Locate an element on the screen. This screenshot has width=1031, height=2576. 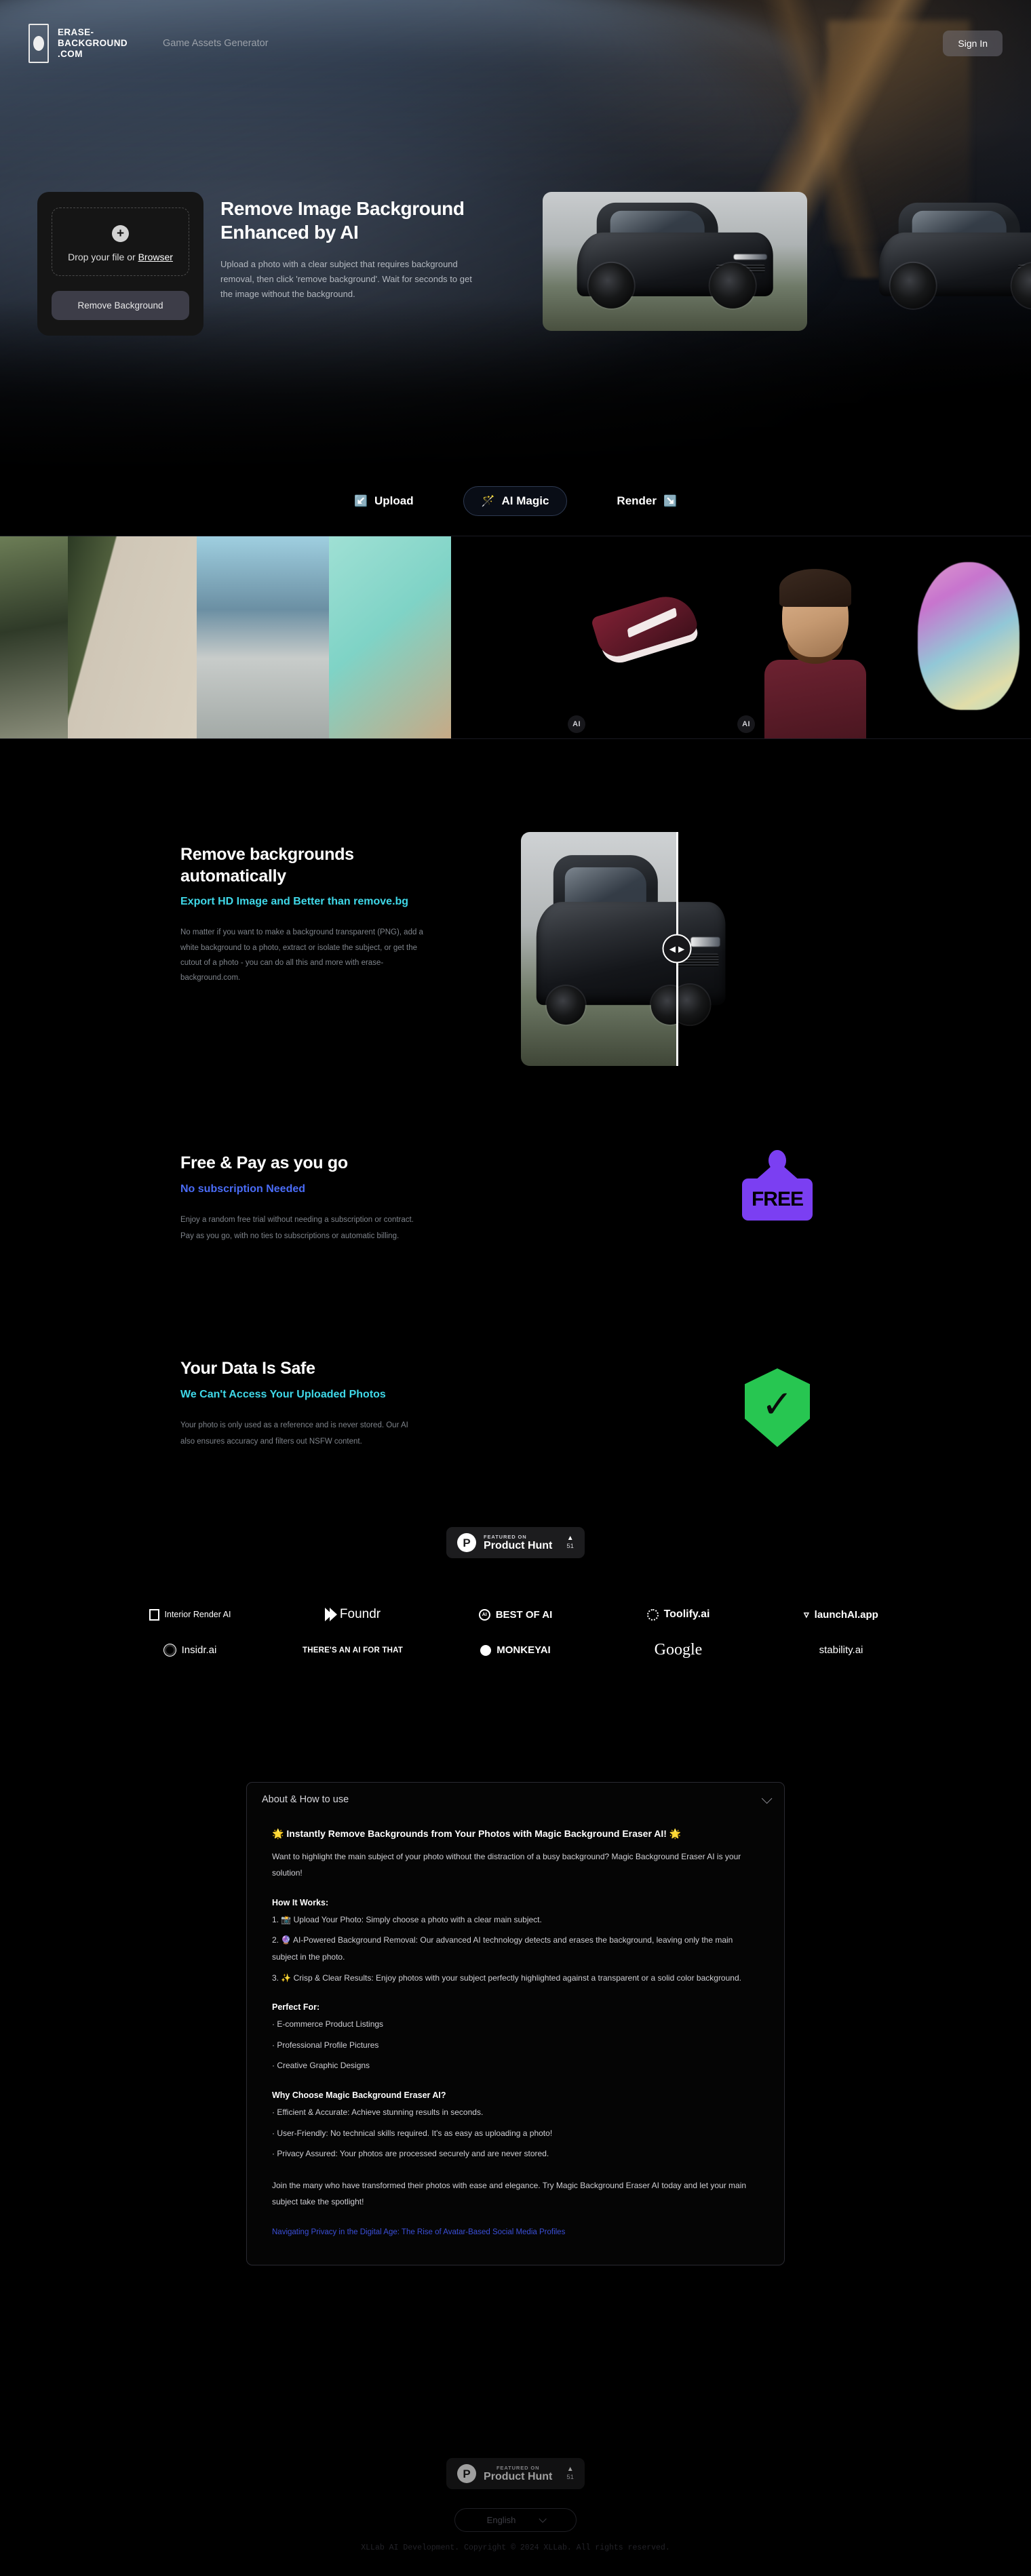
gallery-item-shoe-cutout: AI is located at coordinates (644, 637).